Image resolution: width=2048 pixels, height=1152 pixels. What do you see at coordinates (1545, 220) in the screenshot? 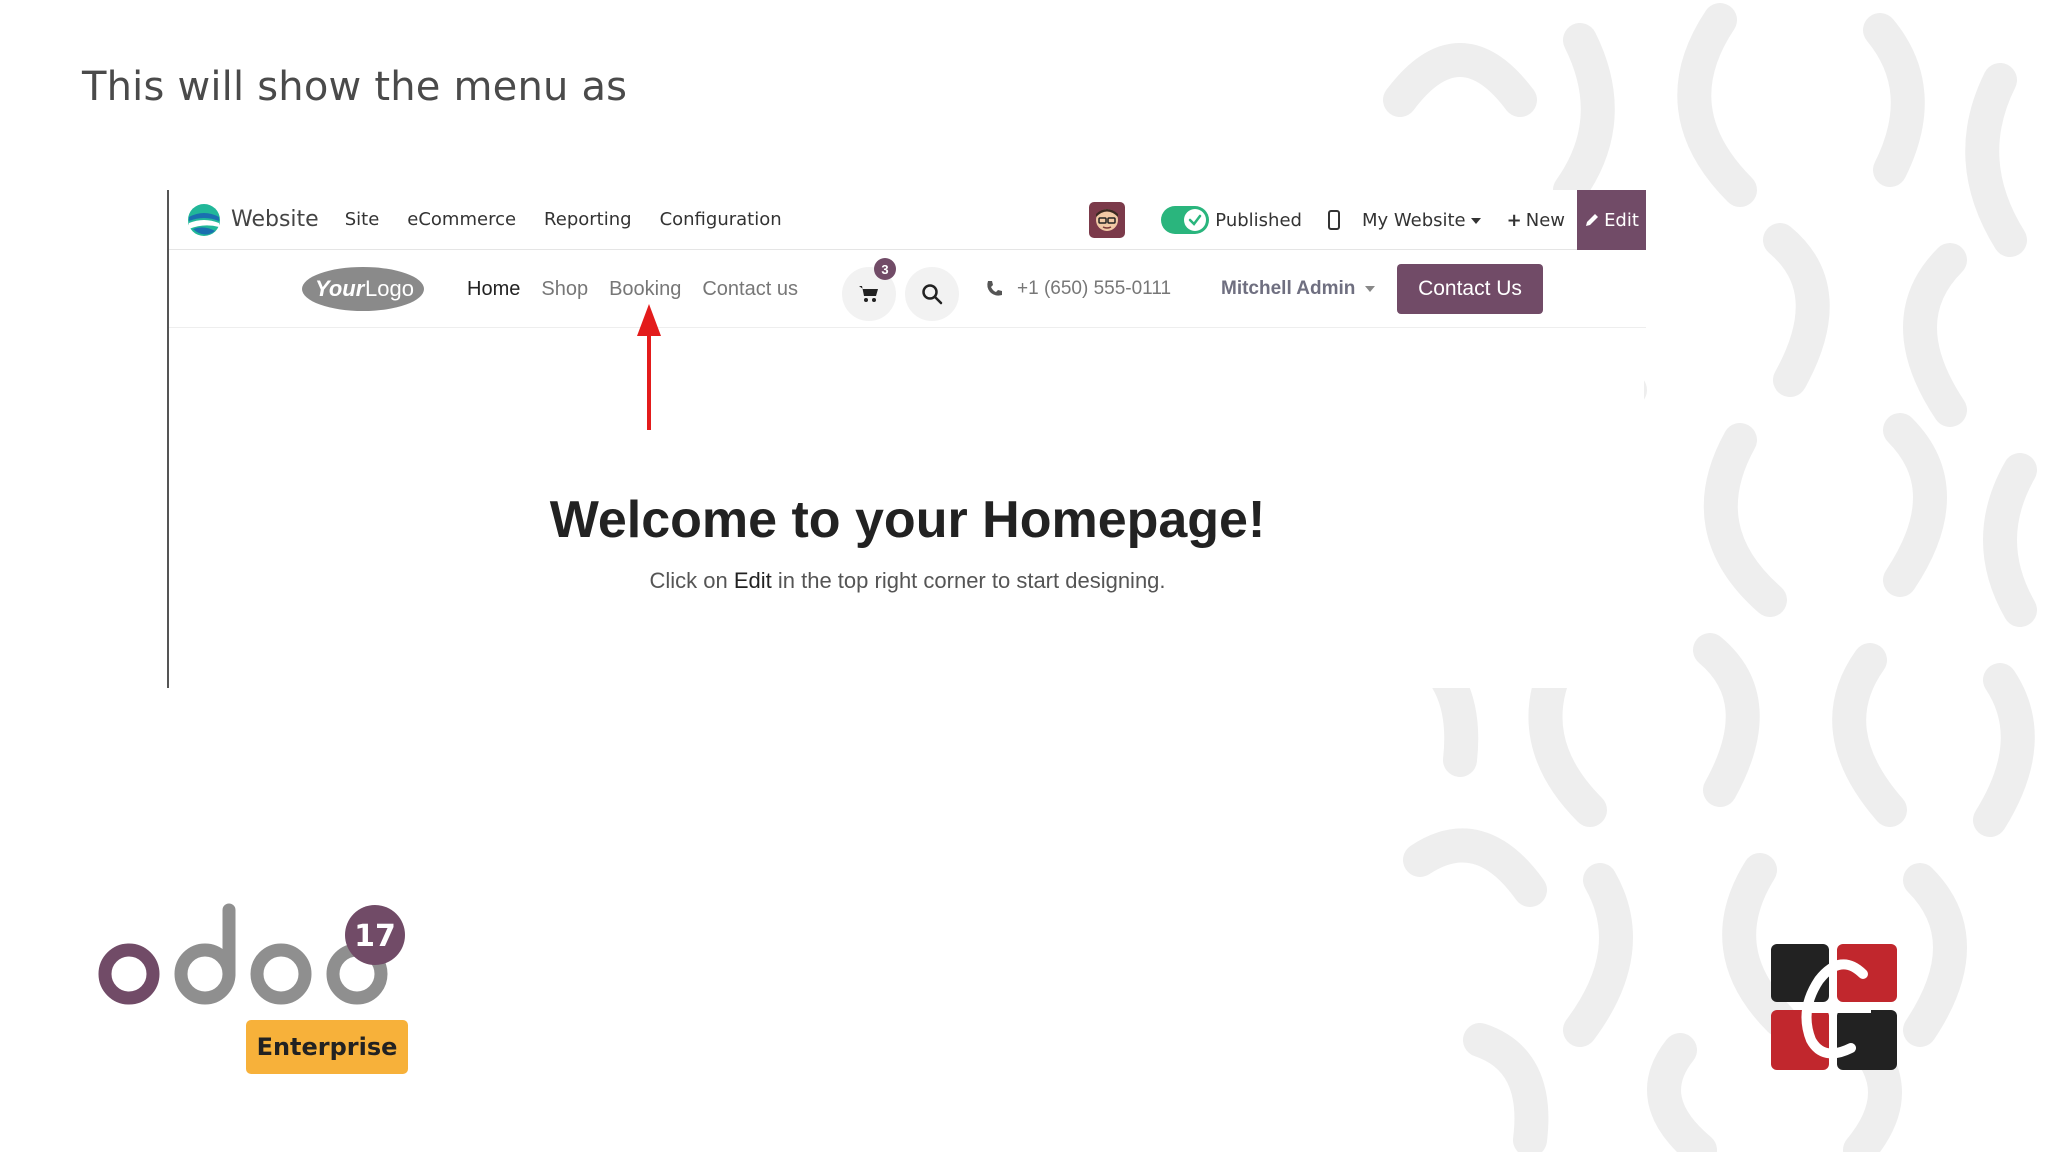
I see `new-button-label: New` at bounding box center [1545, 220].